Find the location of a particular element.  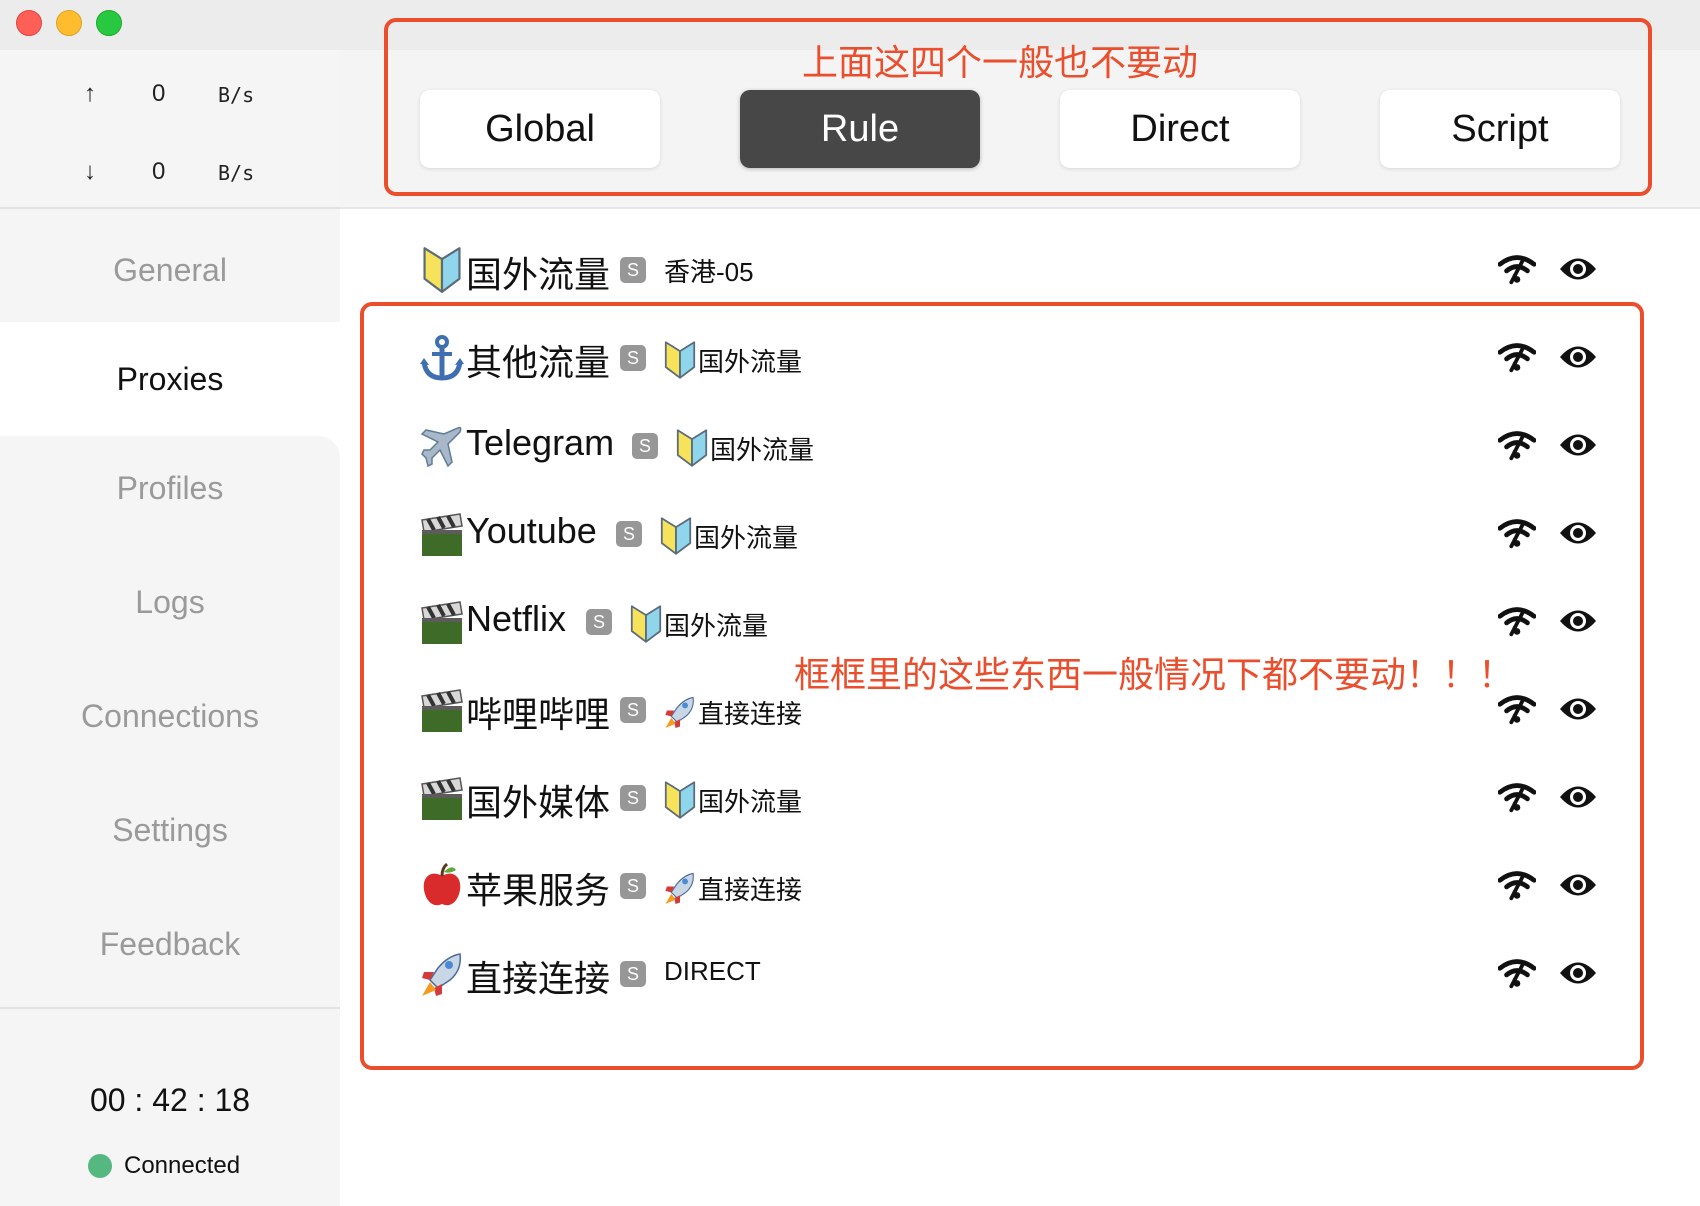

proxy-group-name: Telegram is located at coordinates (540, 442).